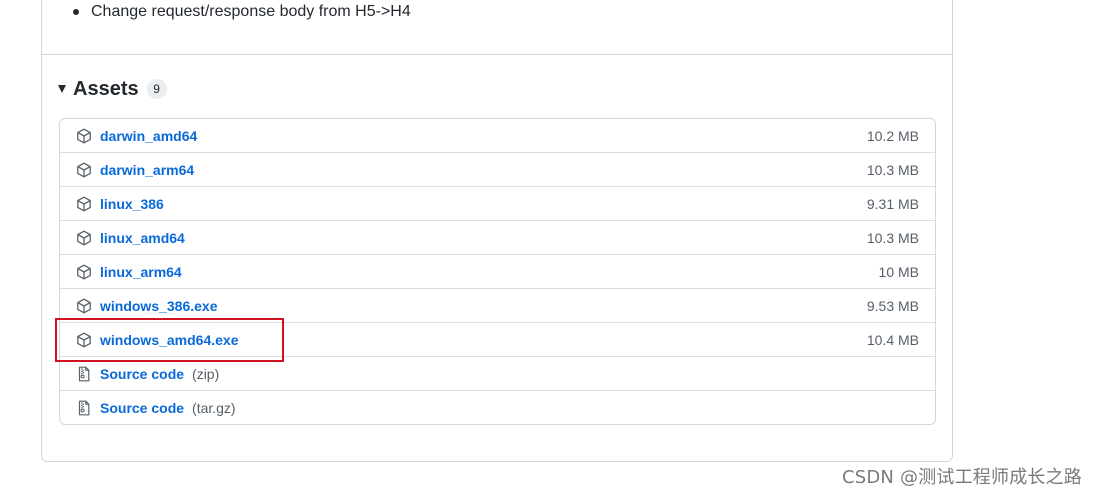  What do you see at coordinates (62, 89) in the screenshot?
I see `caret-down-icon` at bounding box center [62, 89].